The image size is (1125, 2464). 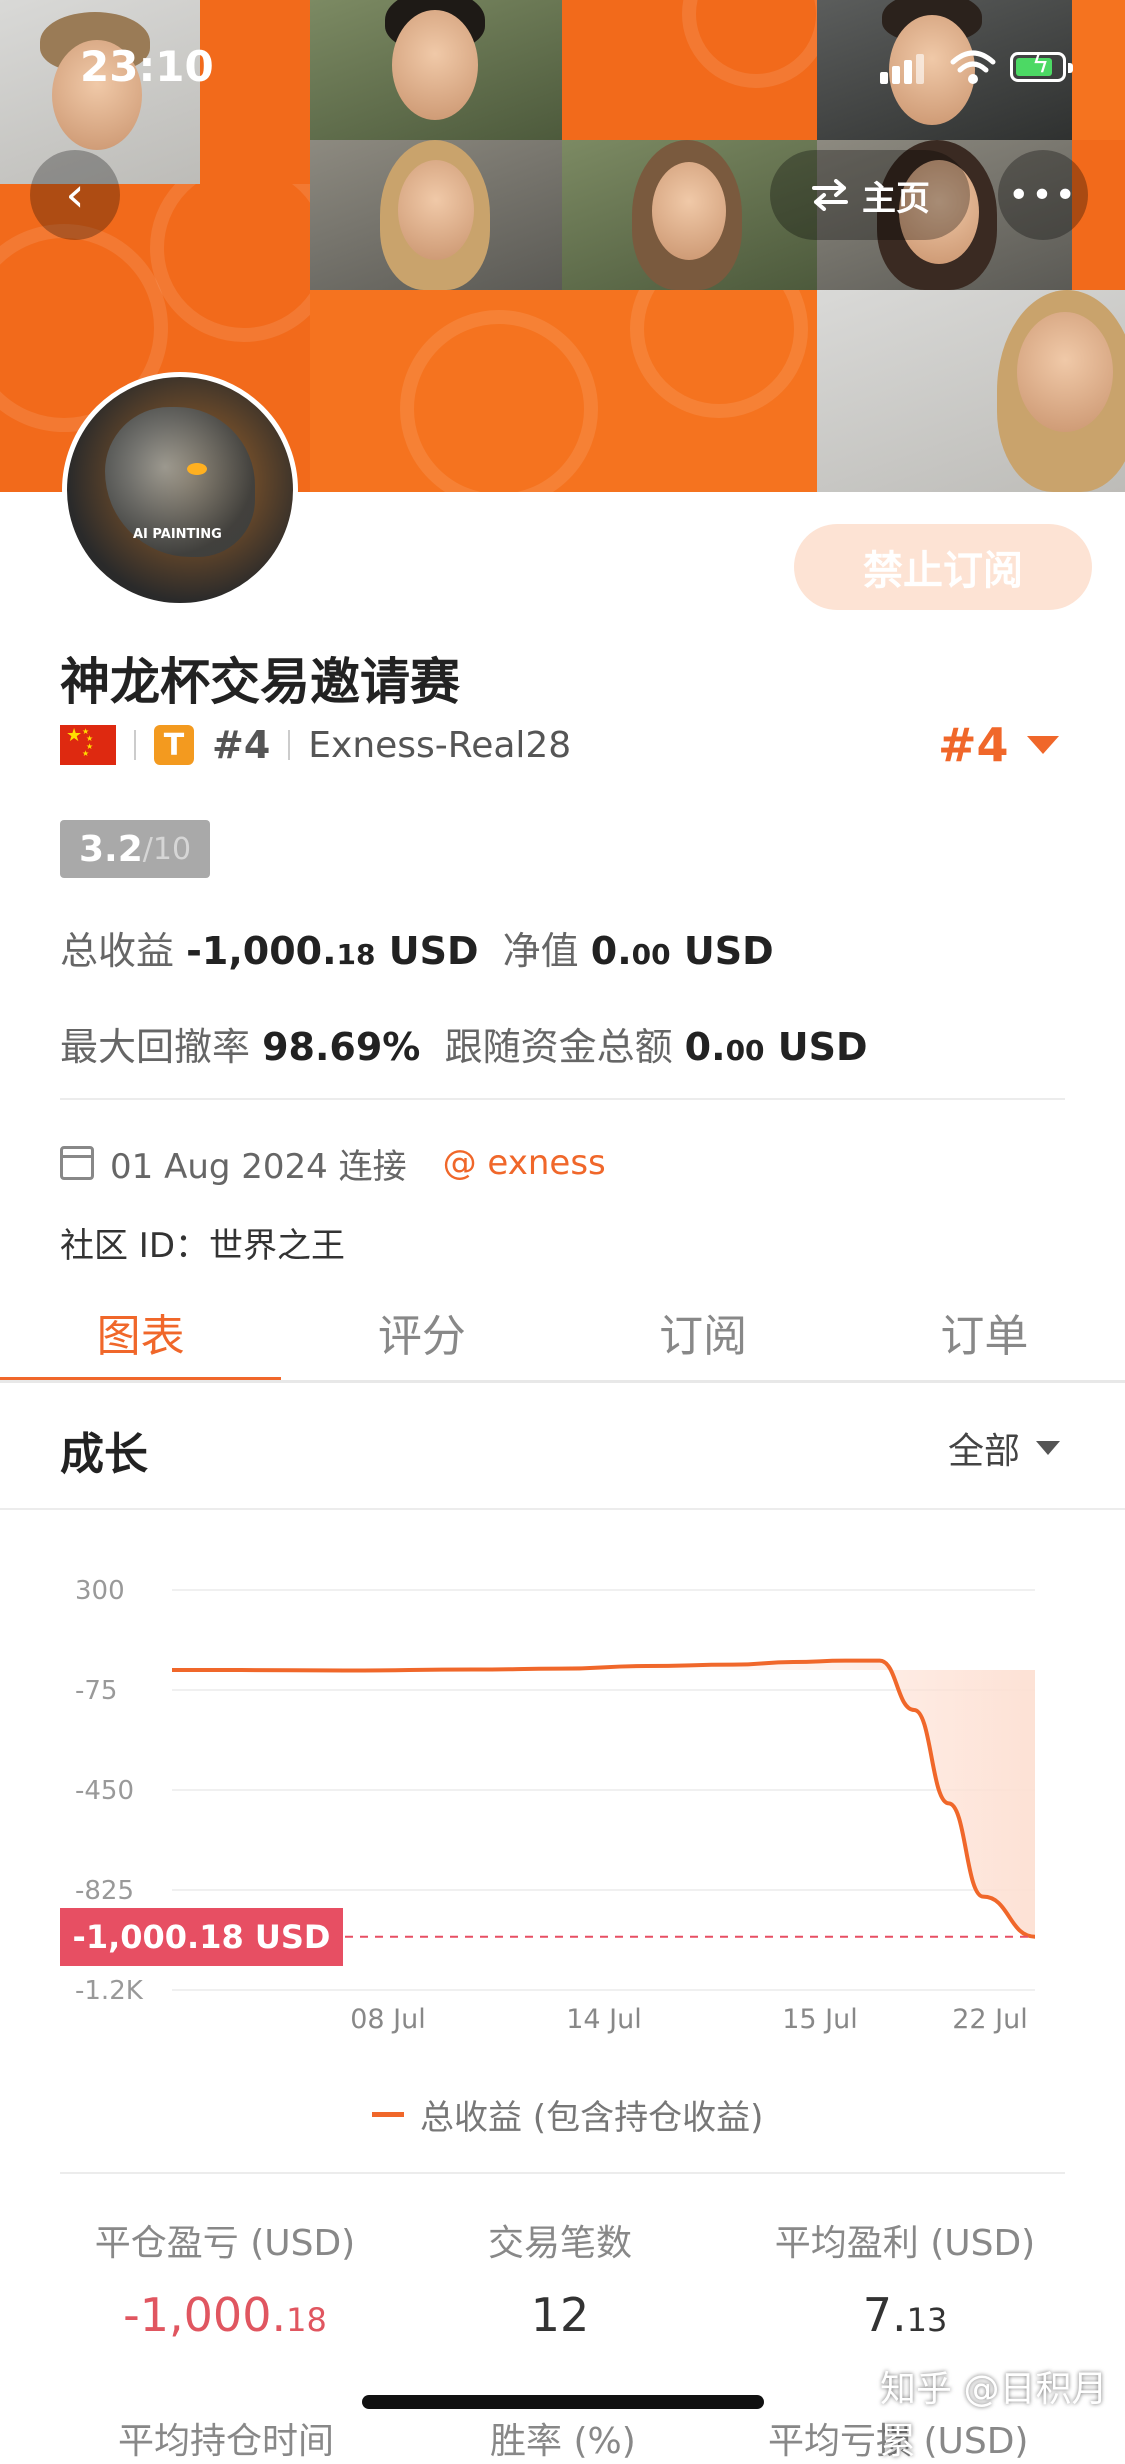 I want to click on chart-legend: 总收益 (包含持仓收益), so click(x=567, y=2114).